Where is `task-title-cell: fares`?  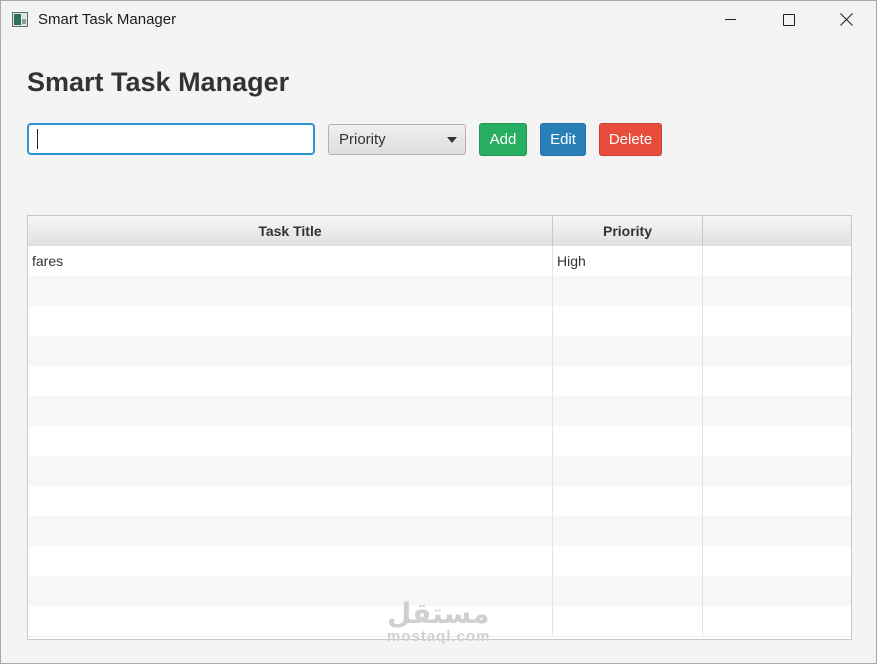 task-title-cell: fares is located at coordinates (290, 261).